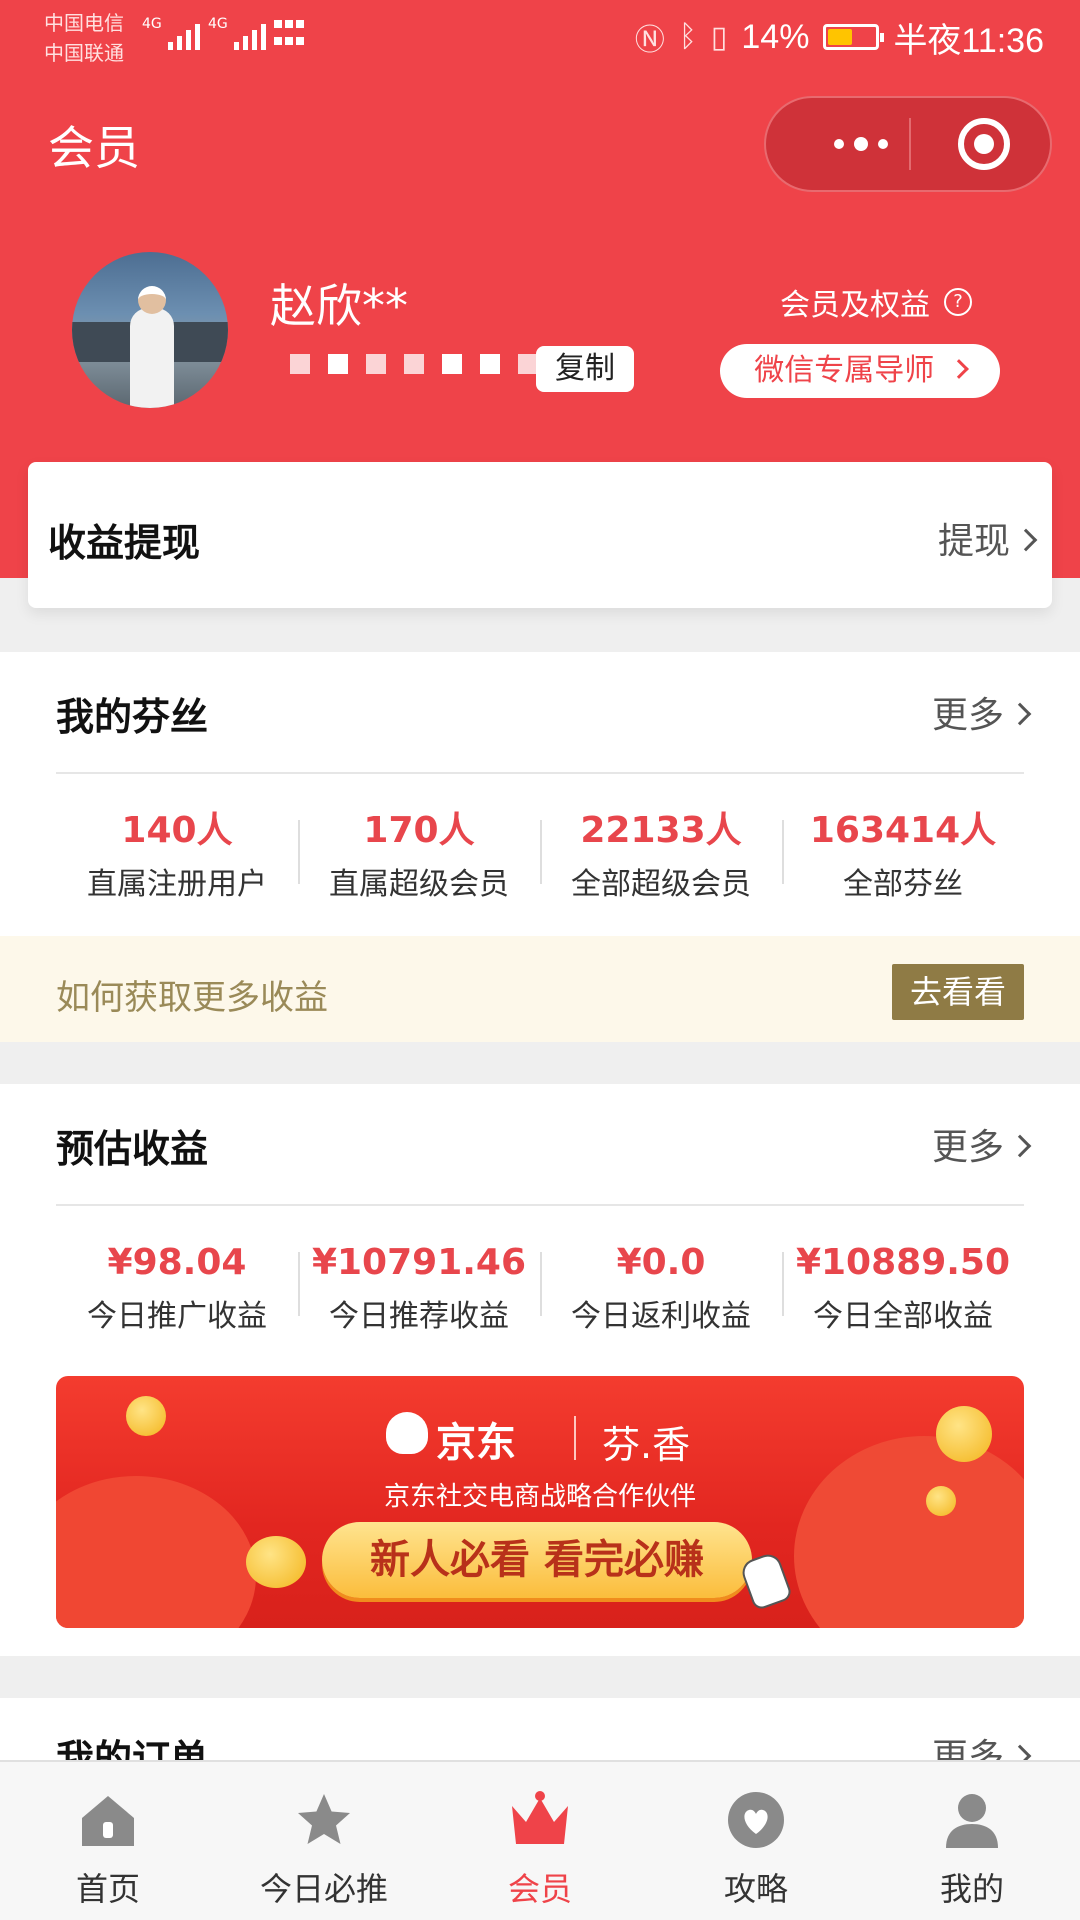 The width and height of the screenshot is (1080, 1920). I want to click on more-options-icon, so click(861, 144).